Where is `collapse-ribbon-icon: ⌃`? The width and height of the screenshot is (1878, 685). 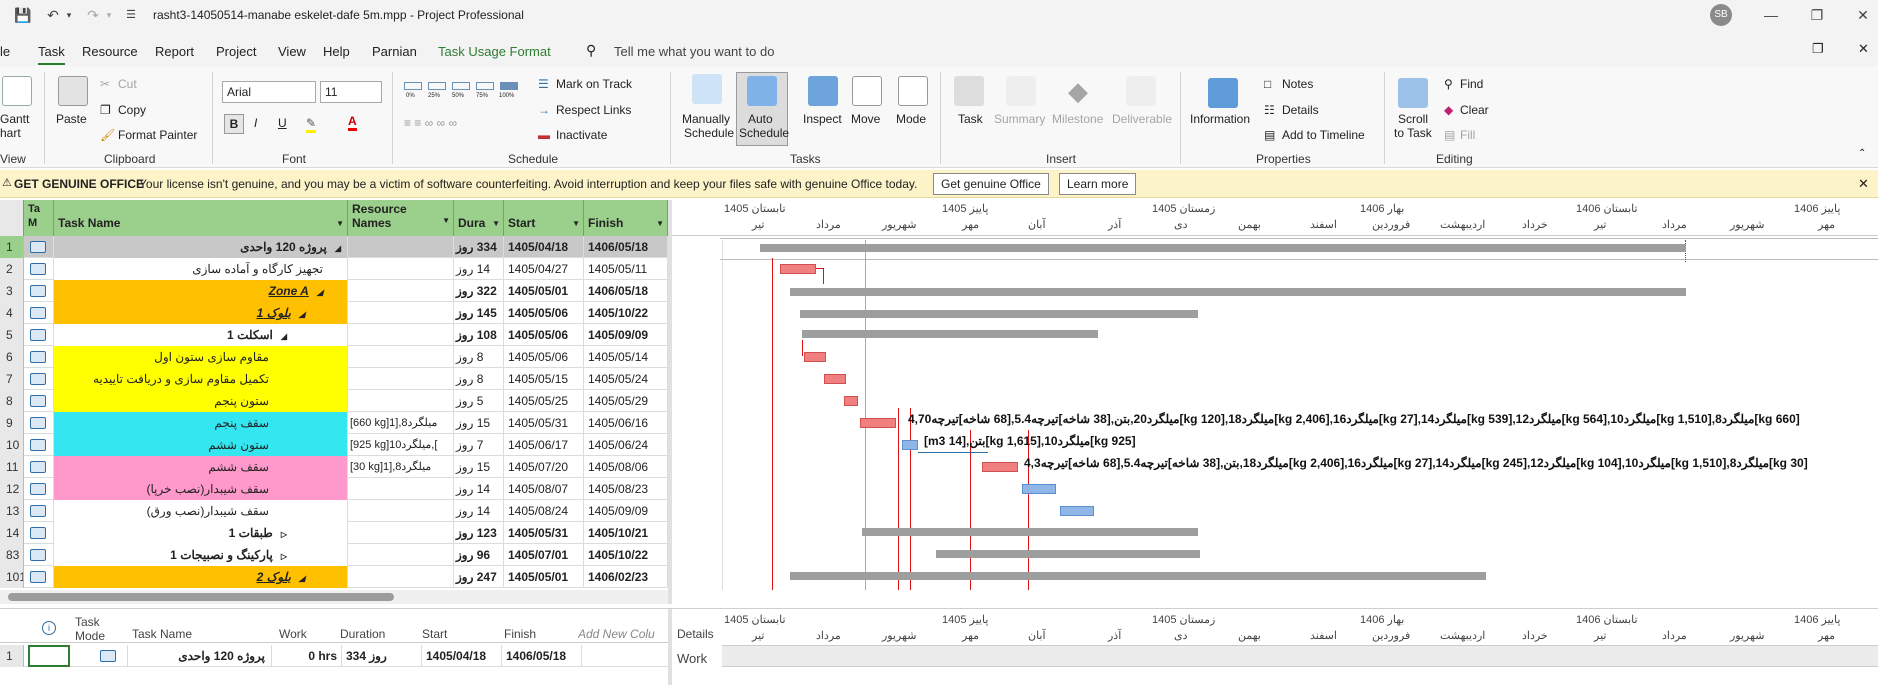
collapse-ribbon-icon: ⌃ is located at coordinates (1862, 153).